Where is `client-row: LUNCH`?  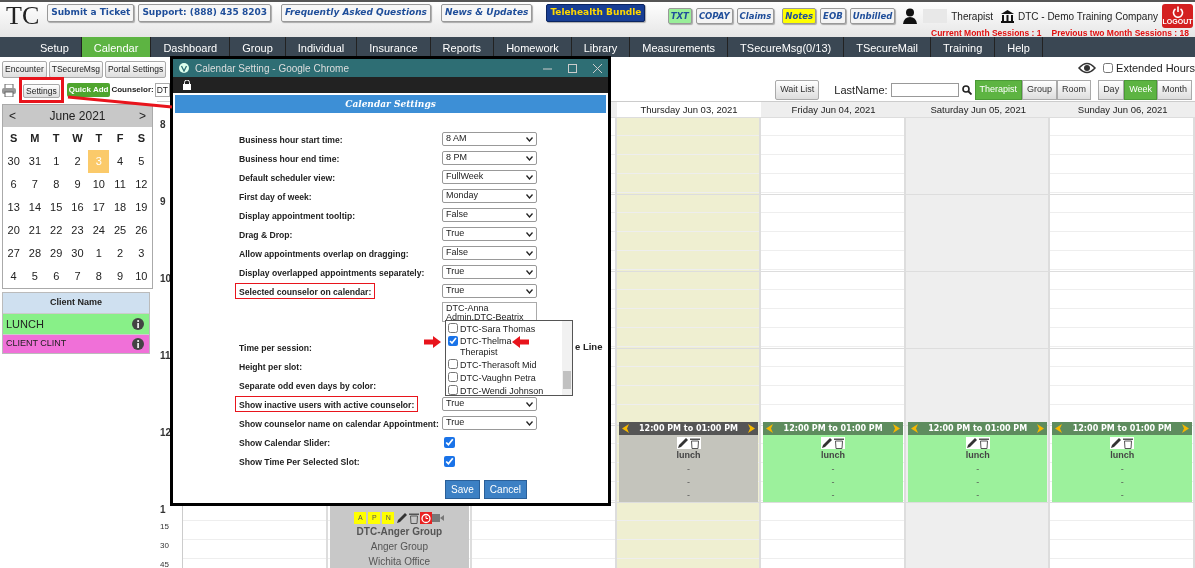
client-row: LUNCH is located at coordinates (76, 323).